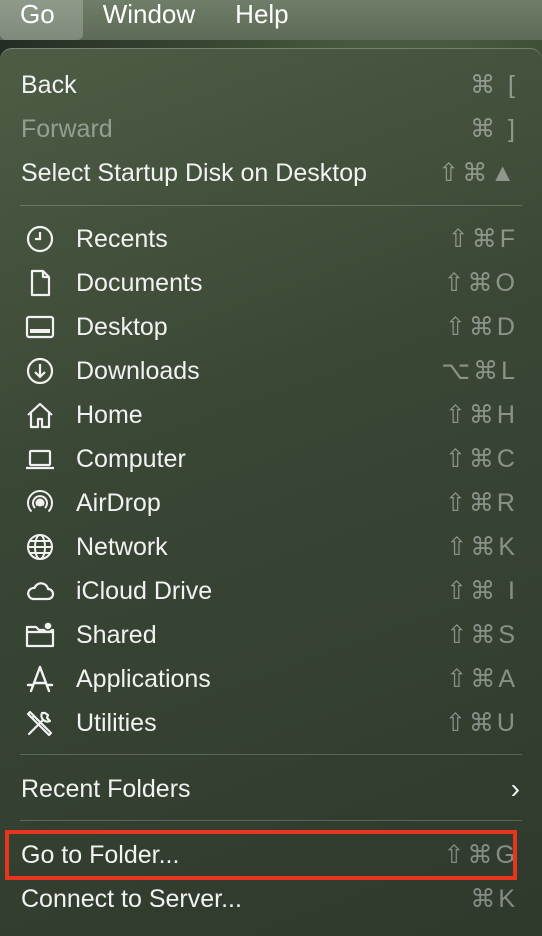  Describe the element at coordinates (122, 238) in the screenshot. I see `menu-item-label: Recents` at that location.